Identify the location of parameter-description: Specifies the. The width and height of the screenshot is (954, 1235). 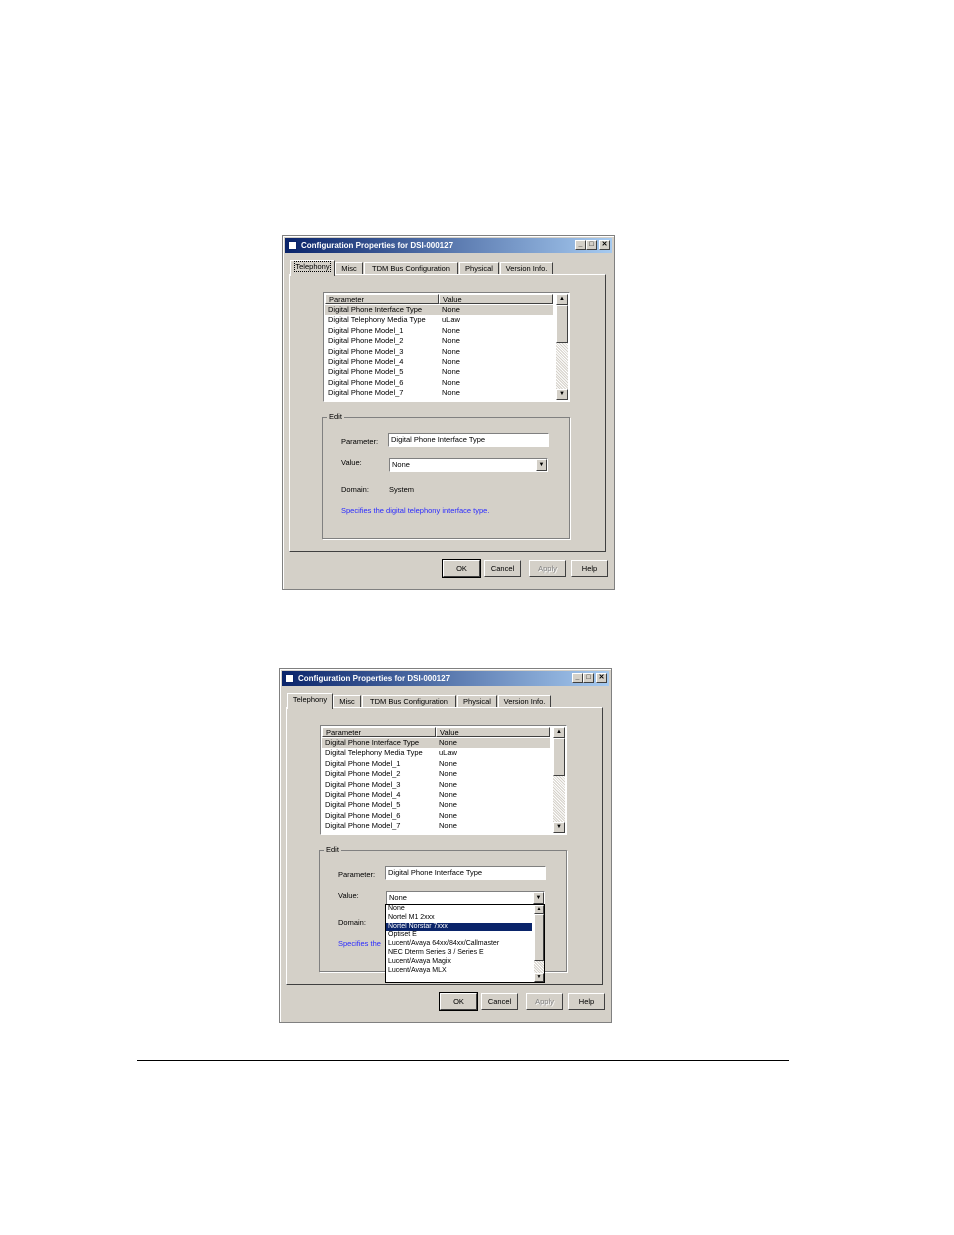
(359, 943).